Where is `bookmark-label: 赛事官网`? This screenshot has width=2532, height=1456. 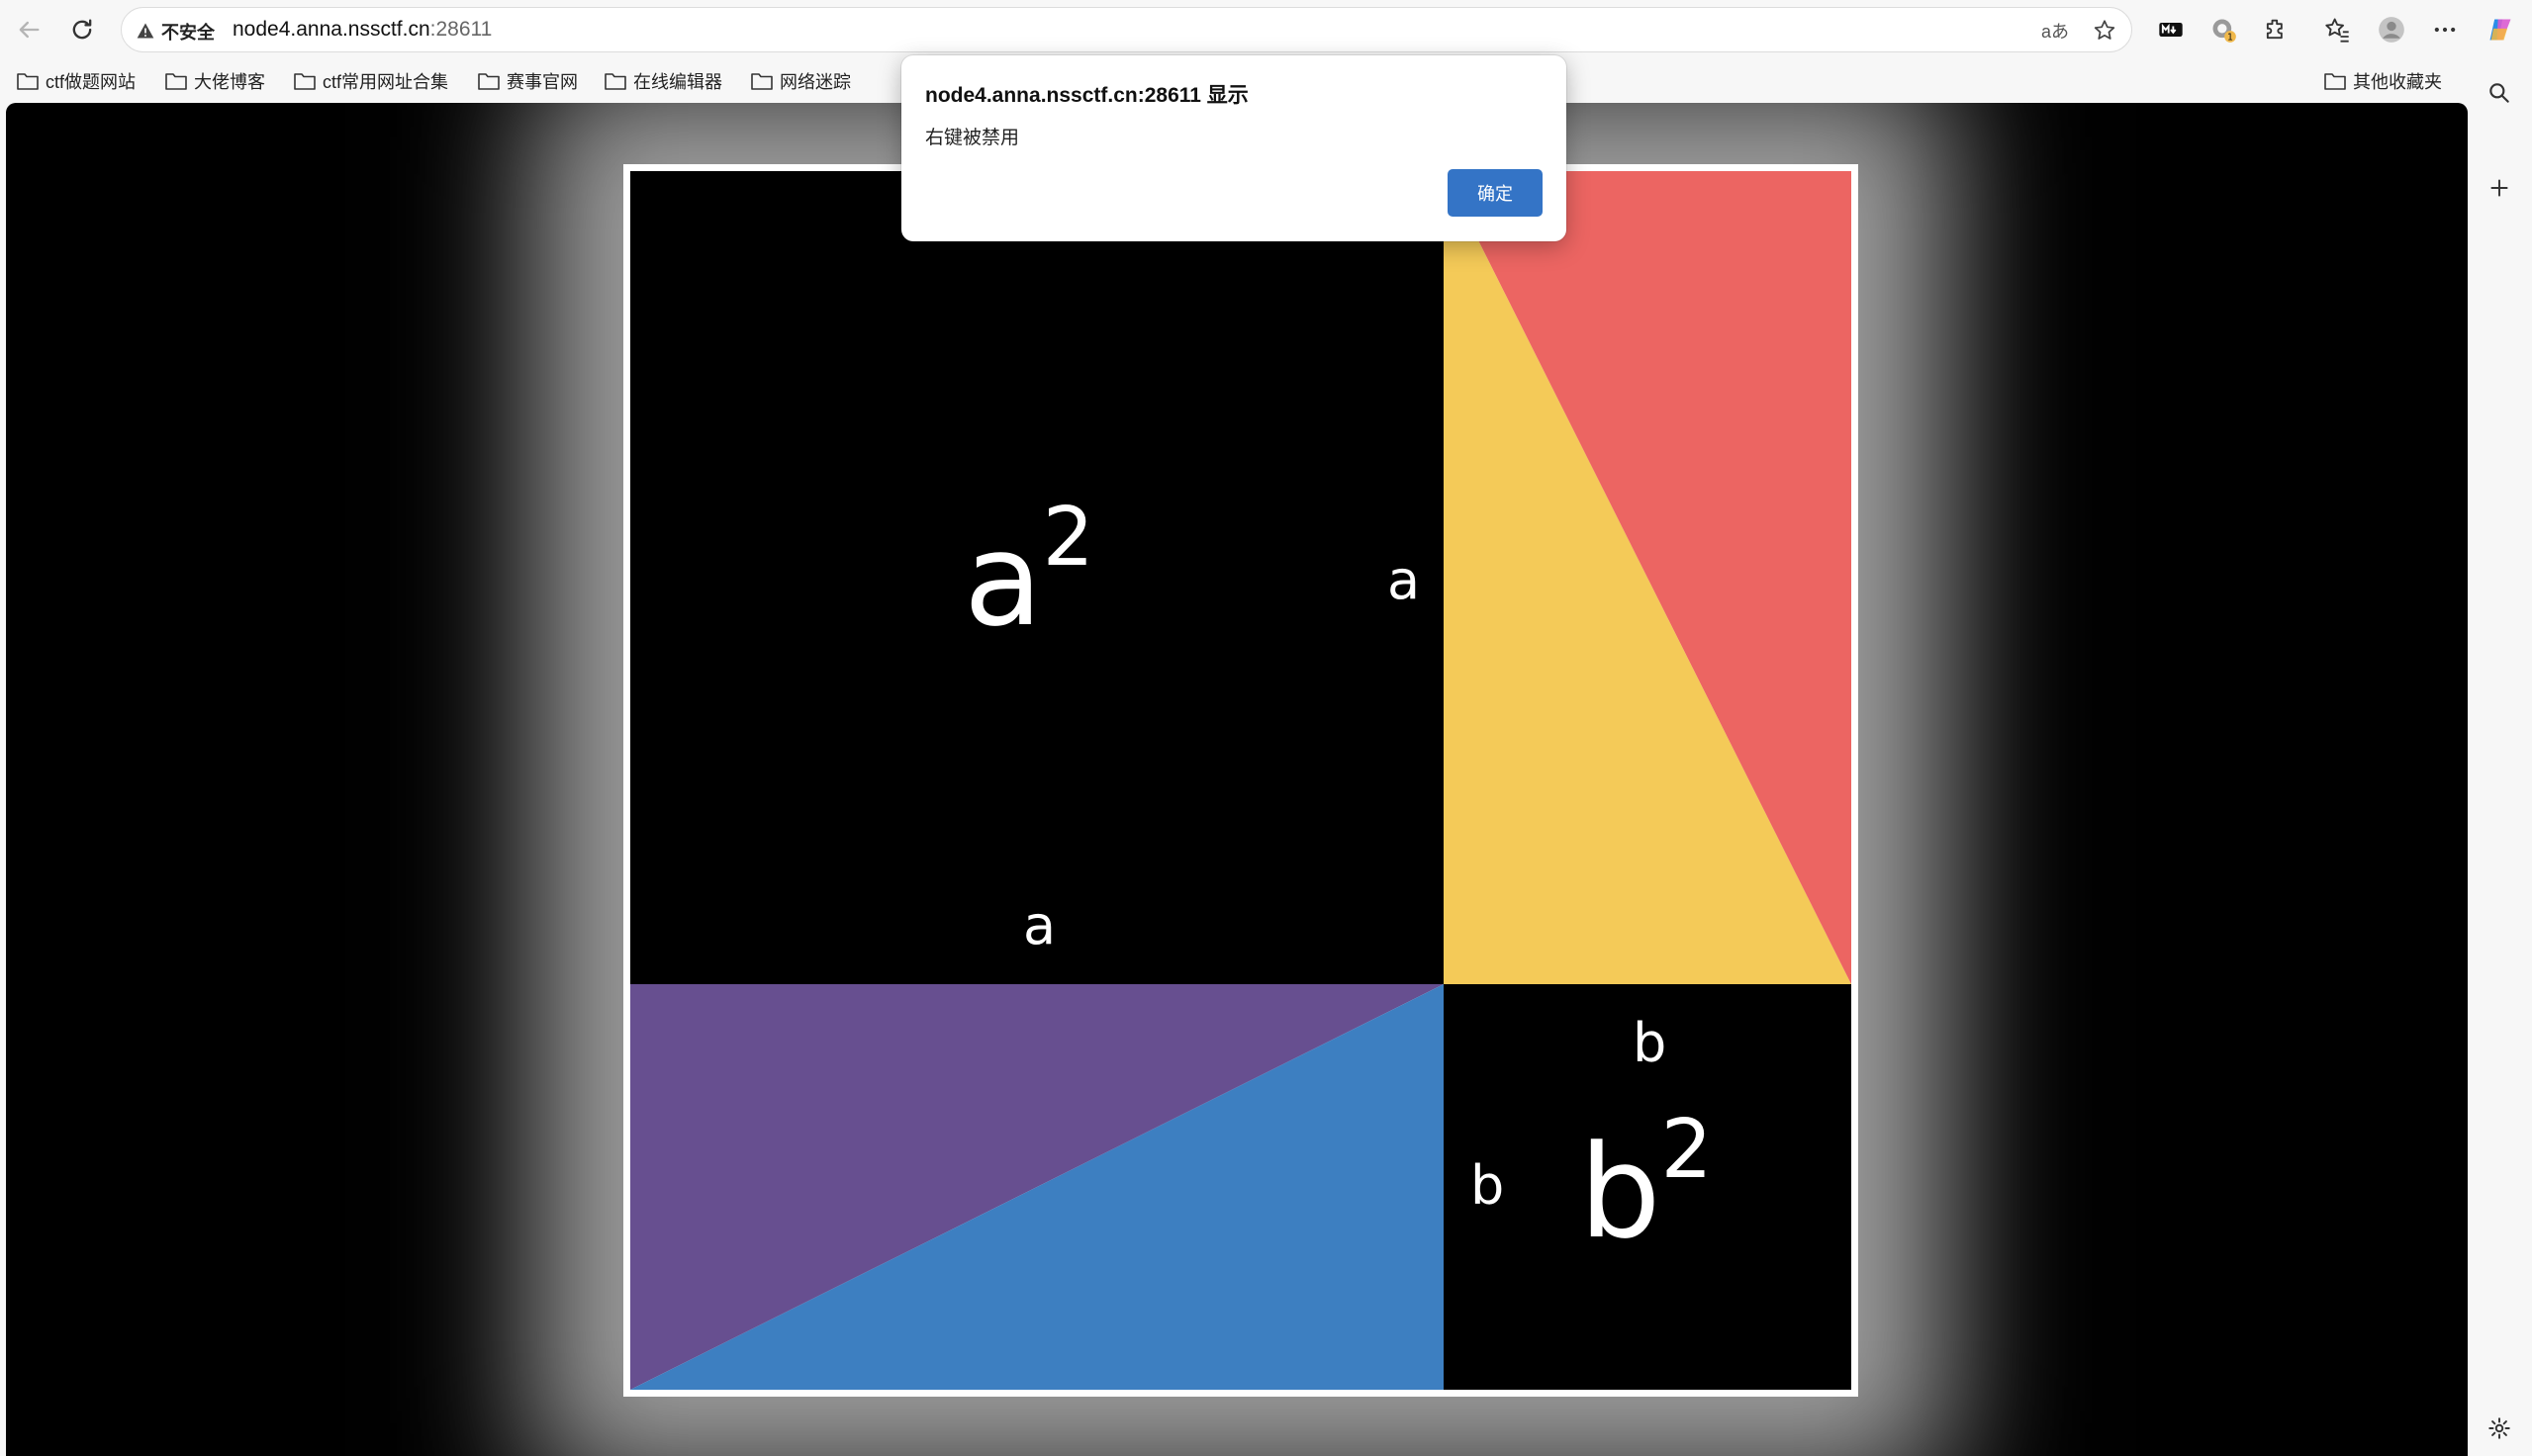 bookmark-label: 赛事官网 is located at coordinates (542, 82).